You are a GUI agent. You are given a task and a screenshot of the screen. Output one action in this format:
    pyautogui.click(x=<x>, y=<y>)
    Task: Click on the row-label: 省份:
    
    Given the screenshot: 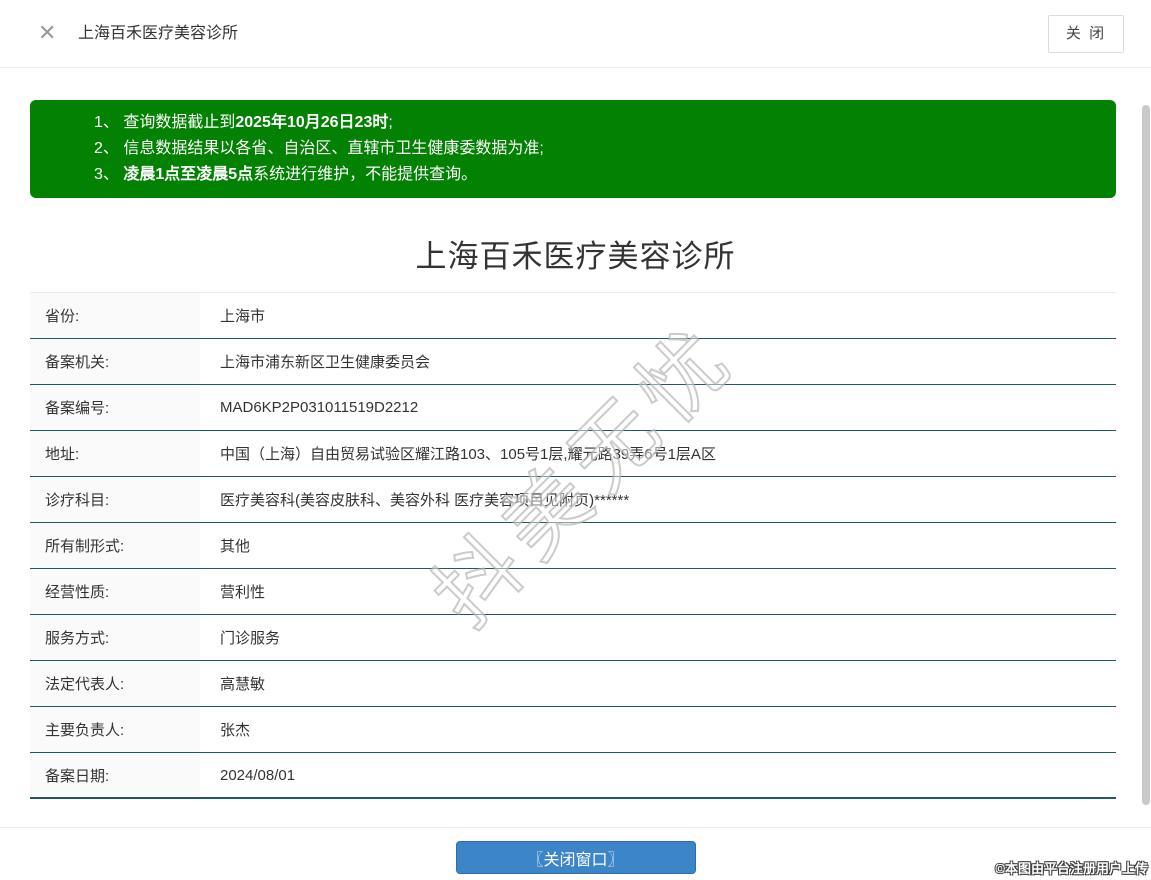 What is the action you would take?
    pyautogui.click(x=115, y=315)
    